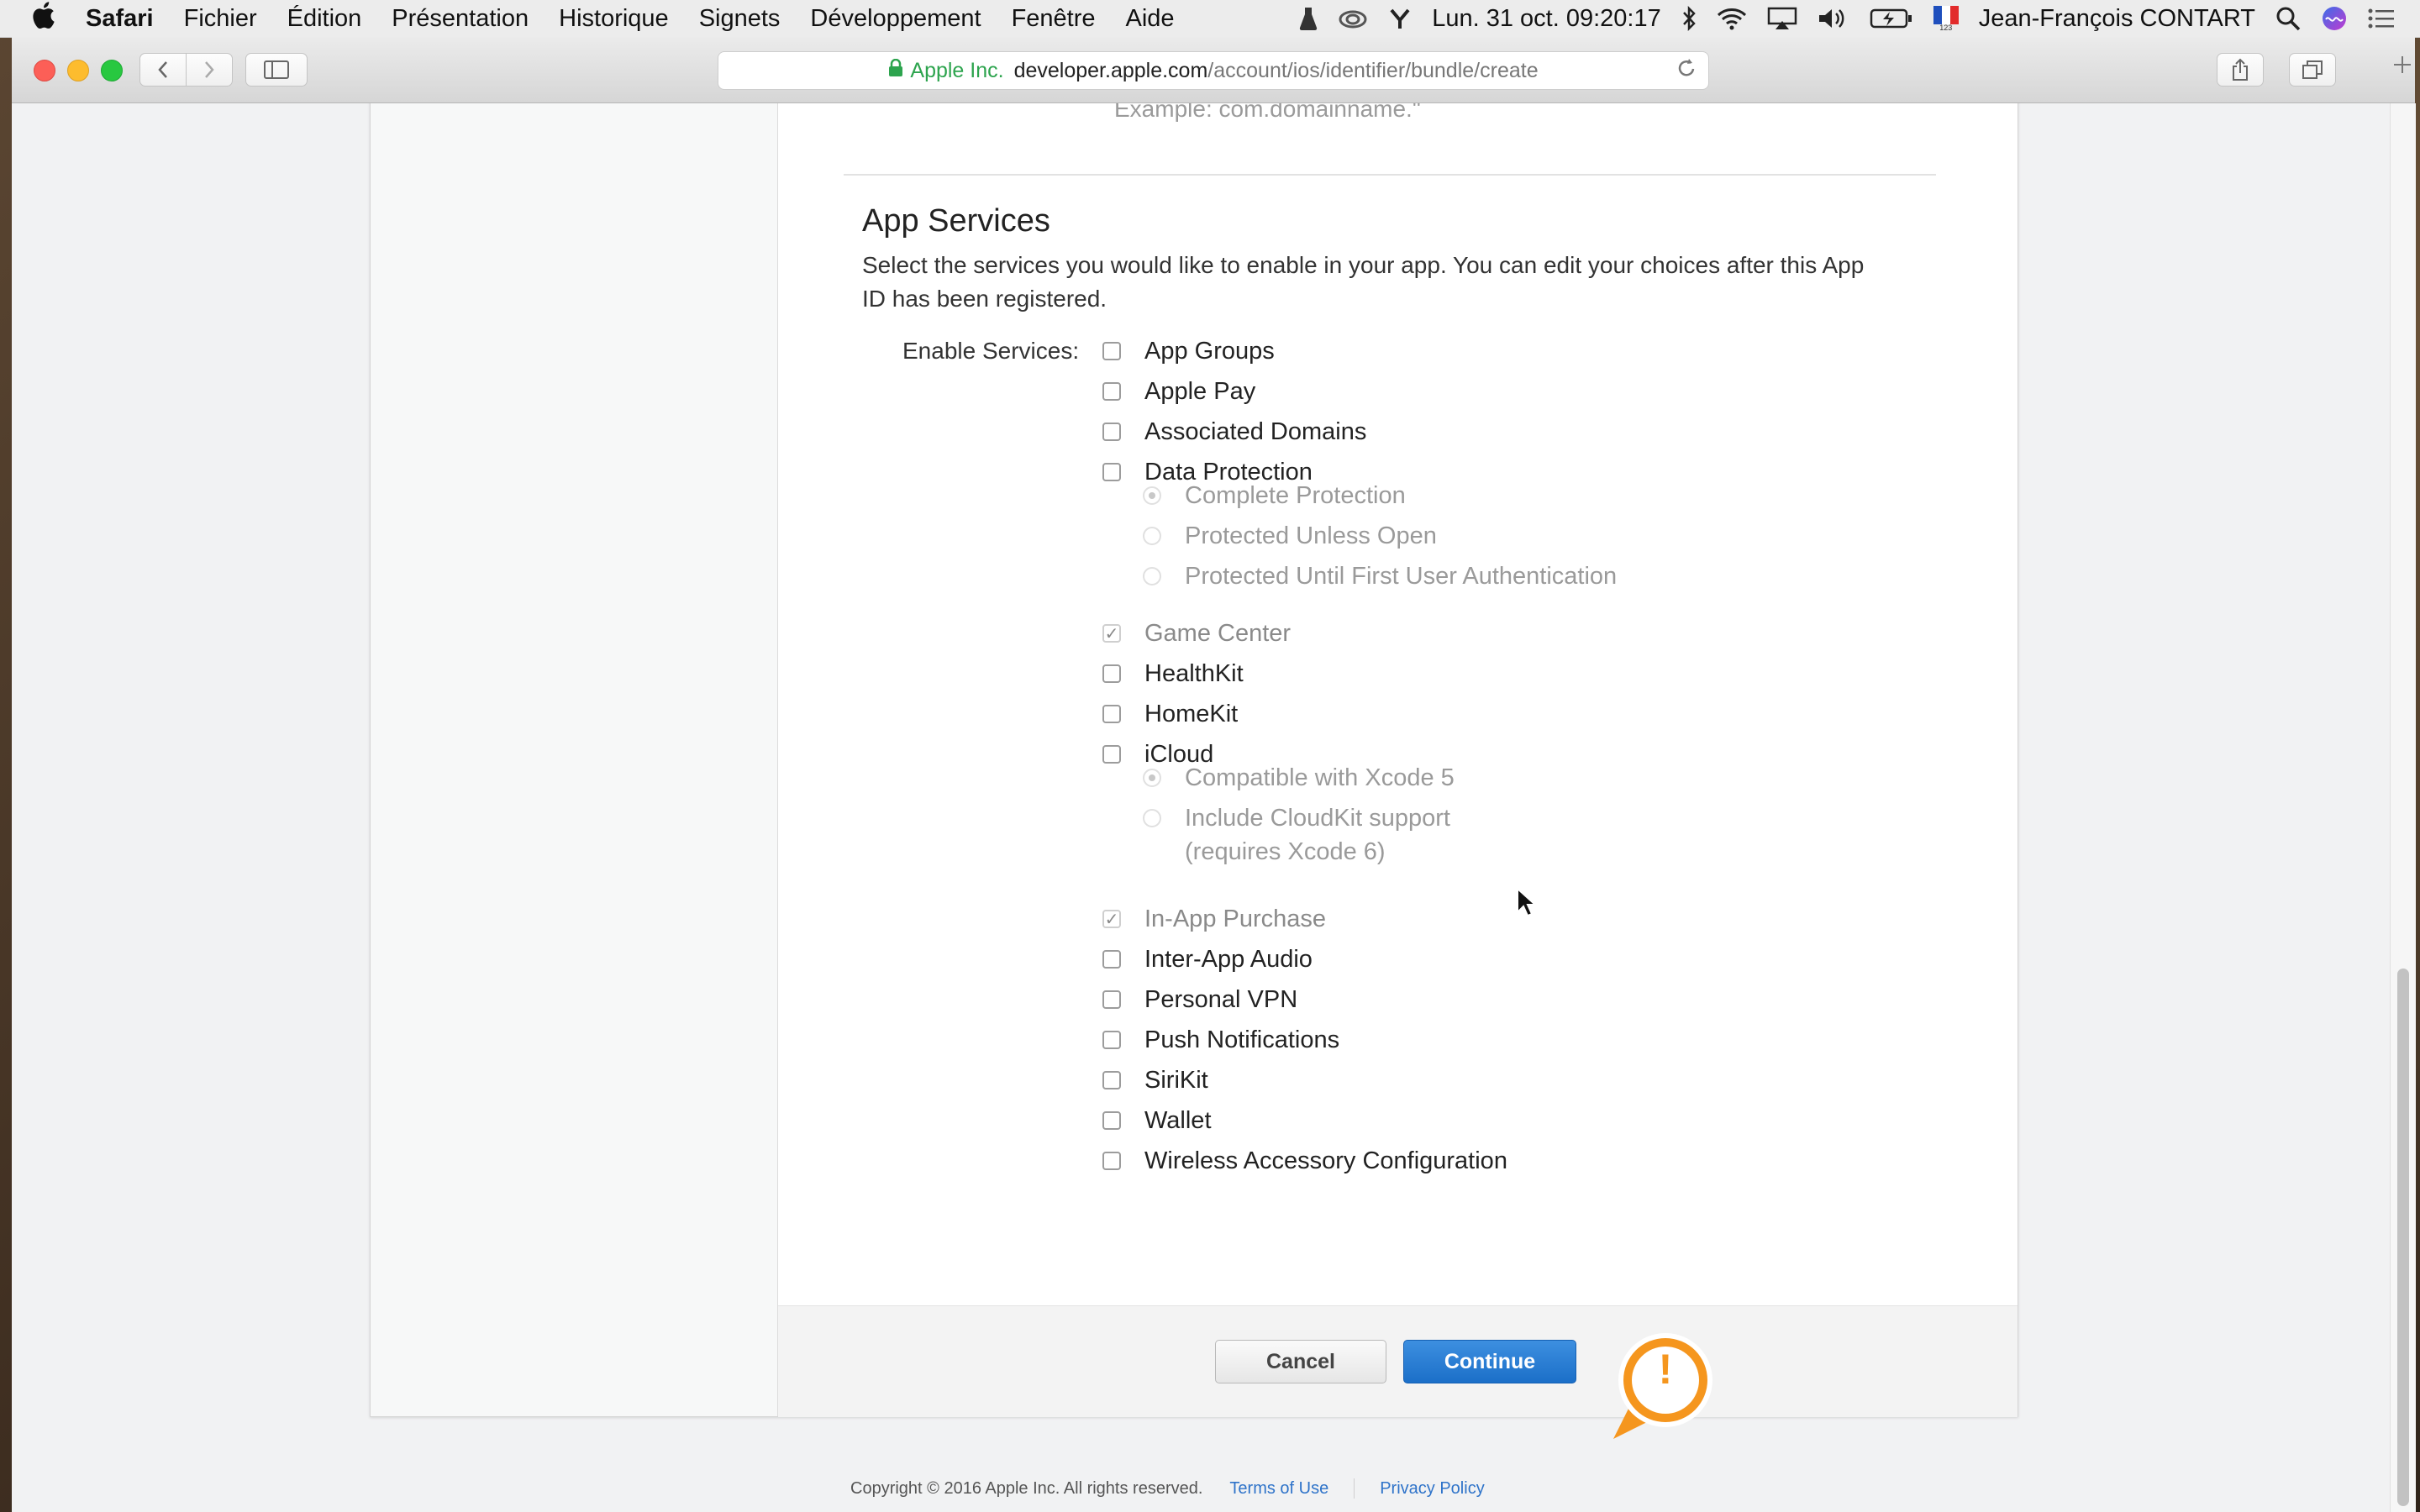 The width and height of the screenshot is (2420, 1512). Describe the element at coordinates (1194, 673) in the screenshot. I see `service-label: HealthKit` at that location.